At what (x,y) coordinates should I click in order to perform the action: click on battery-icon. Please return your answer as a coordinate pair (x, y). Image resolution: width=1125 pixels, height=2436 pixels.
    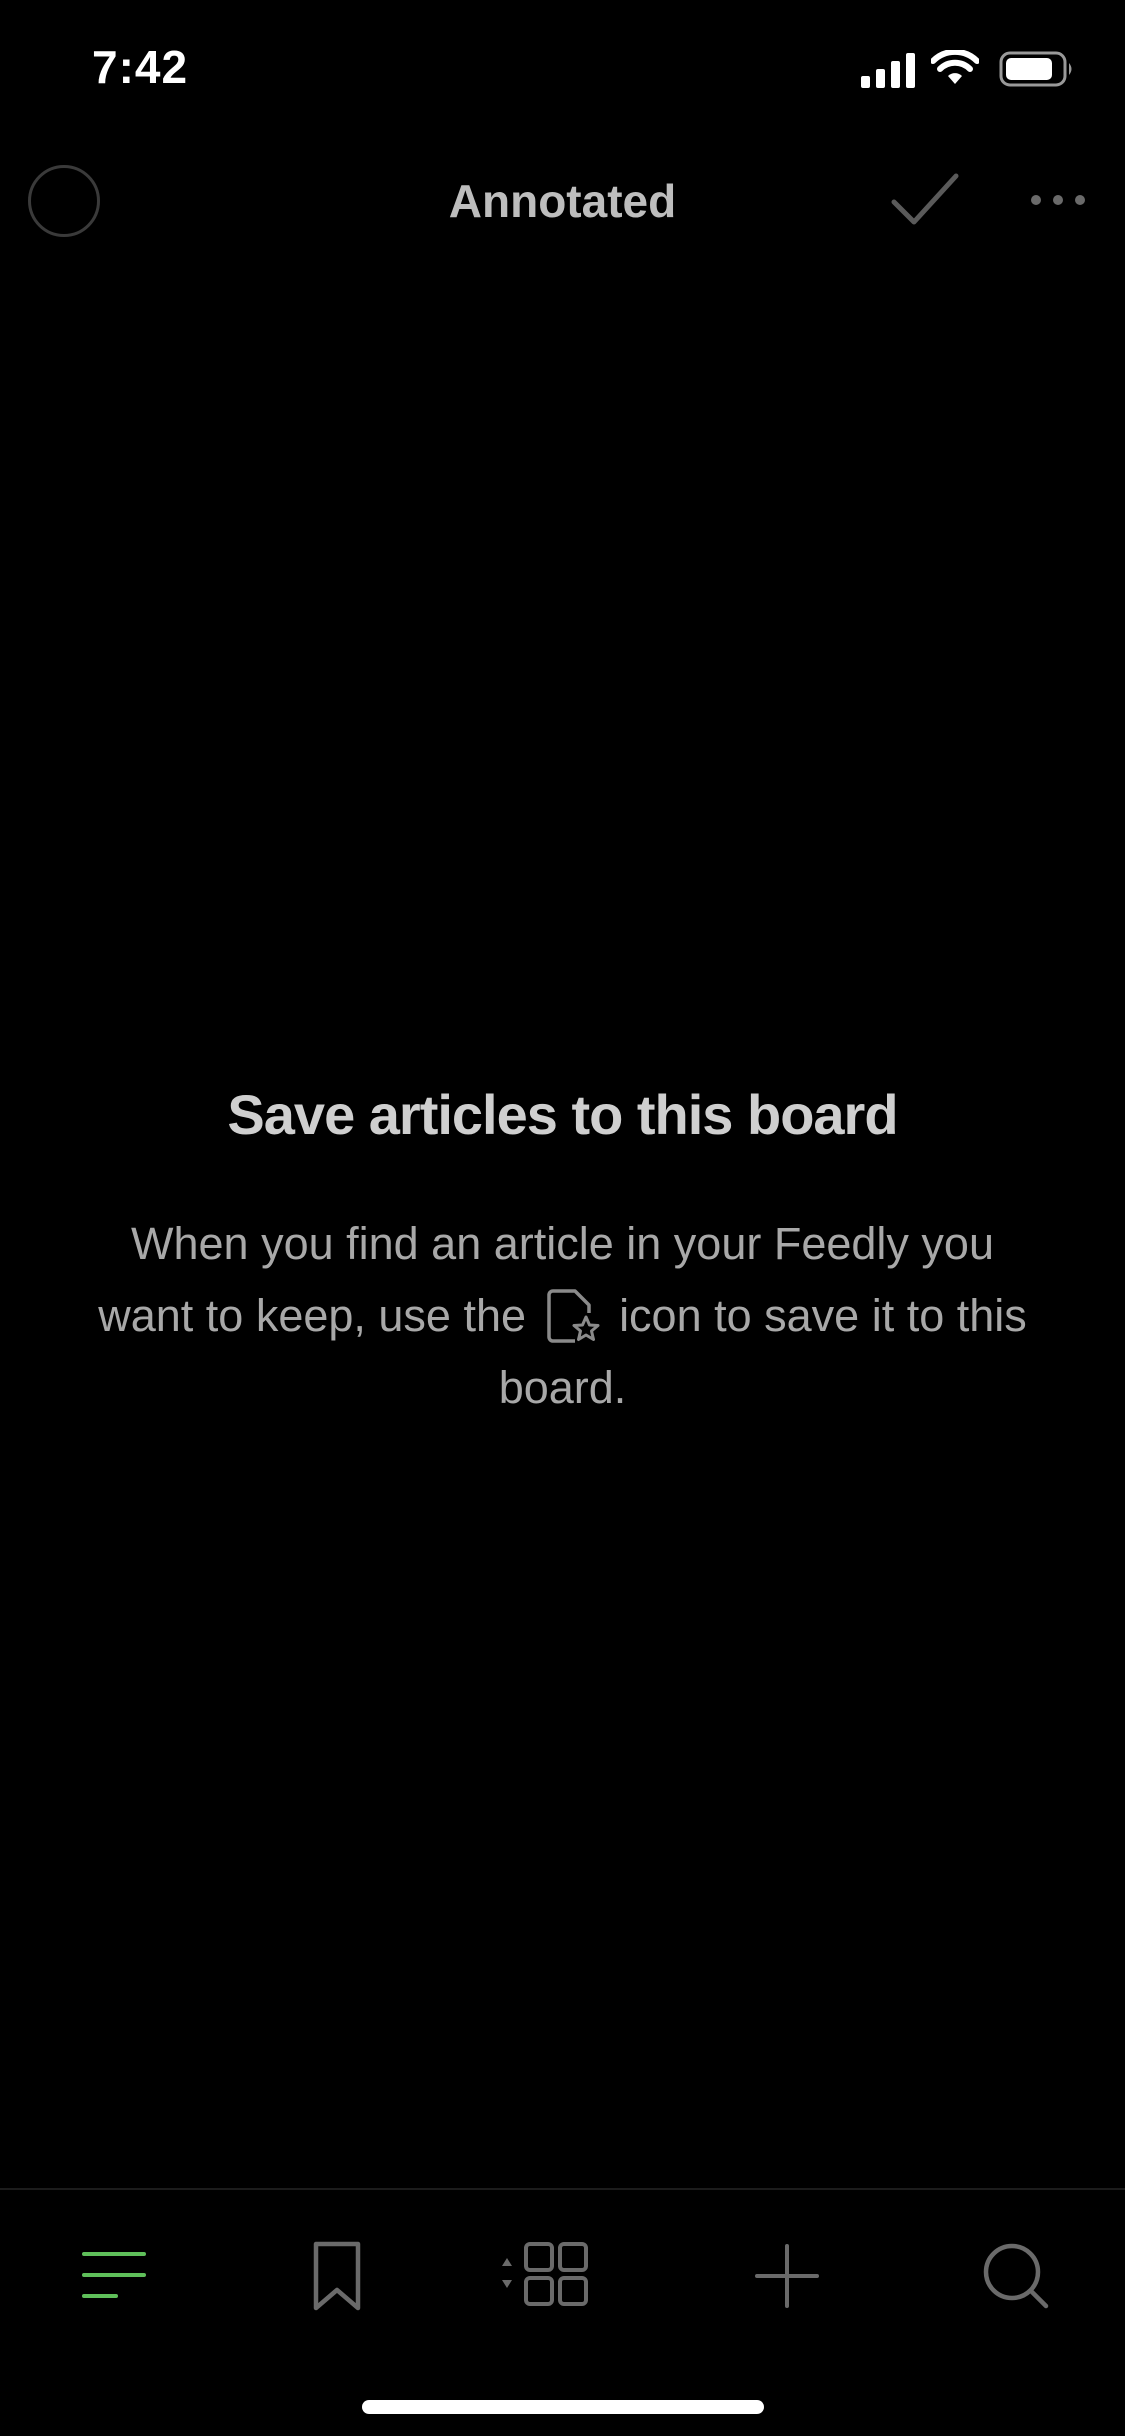
    Looking at the image, I should click on (1035, 69).